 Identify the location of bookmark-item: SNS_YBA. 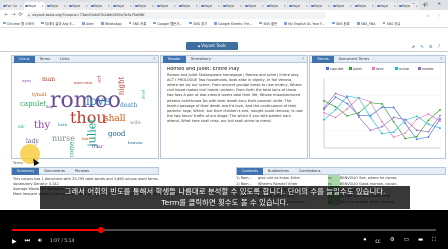
(366, 24).